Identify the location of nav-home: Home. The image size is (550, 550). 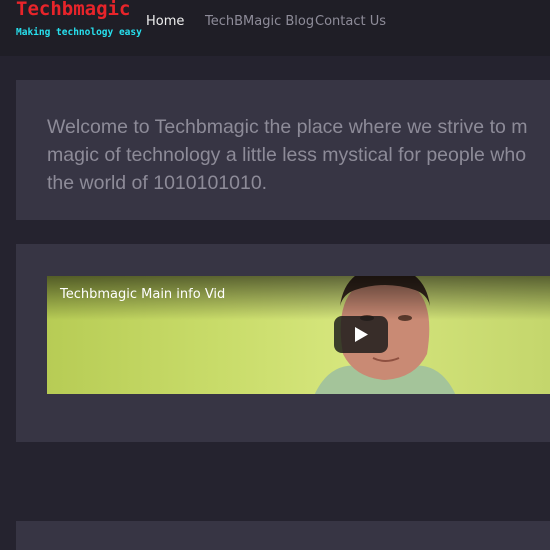
(165, 21).